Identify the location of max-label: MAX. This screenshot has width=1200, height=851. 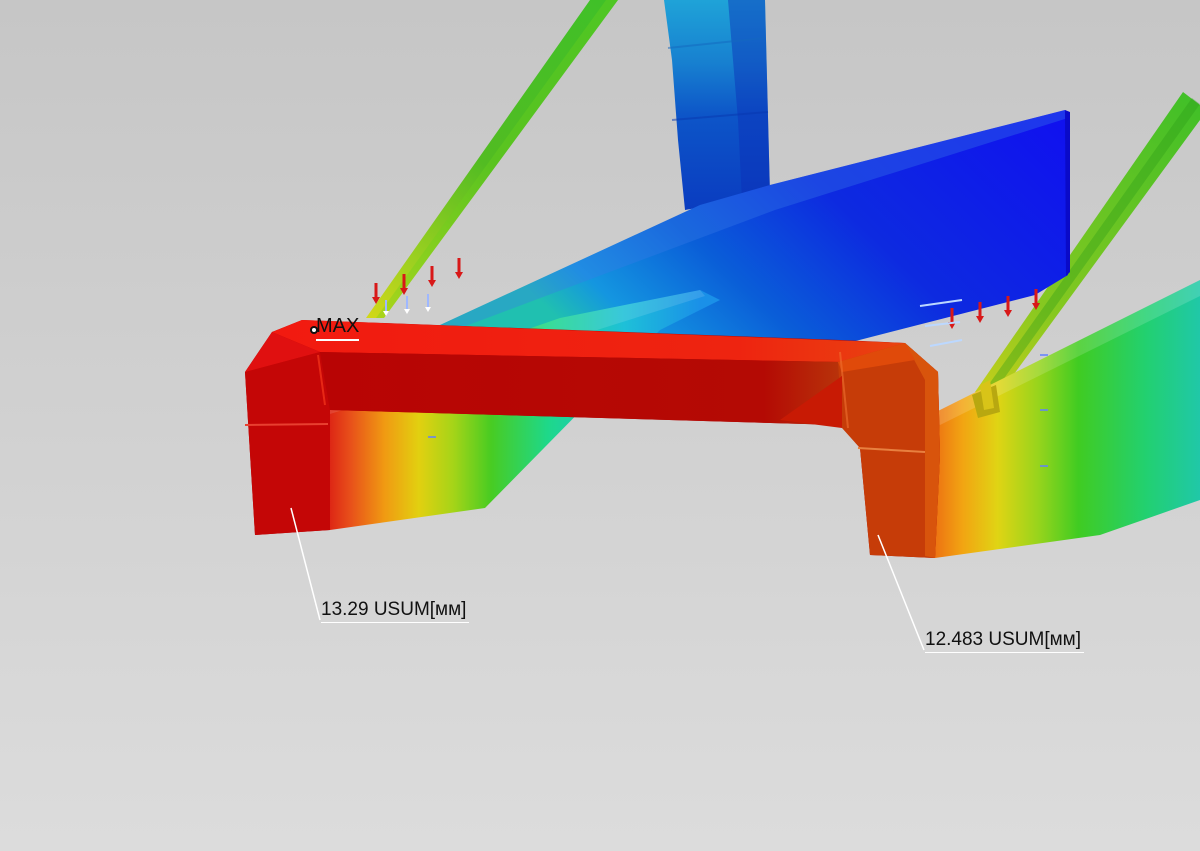
(338, 328).